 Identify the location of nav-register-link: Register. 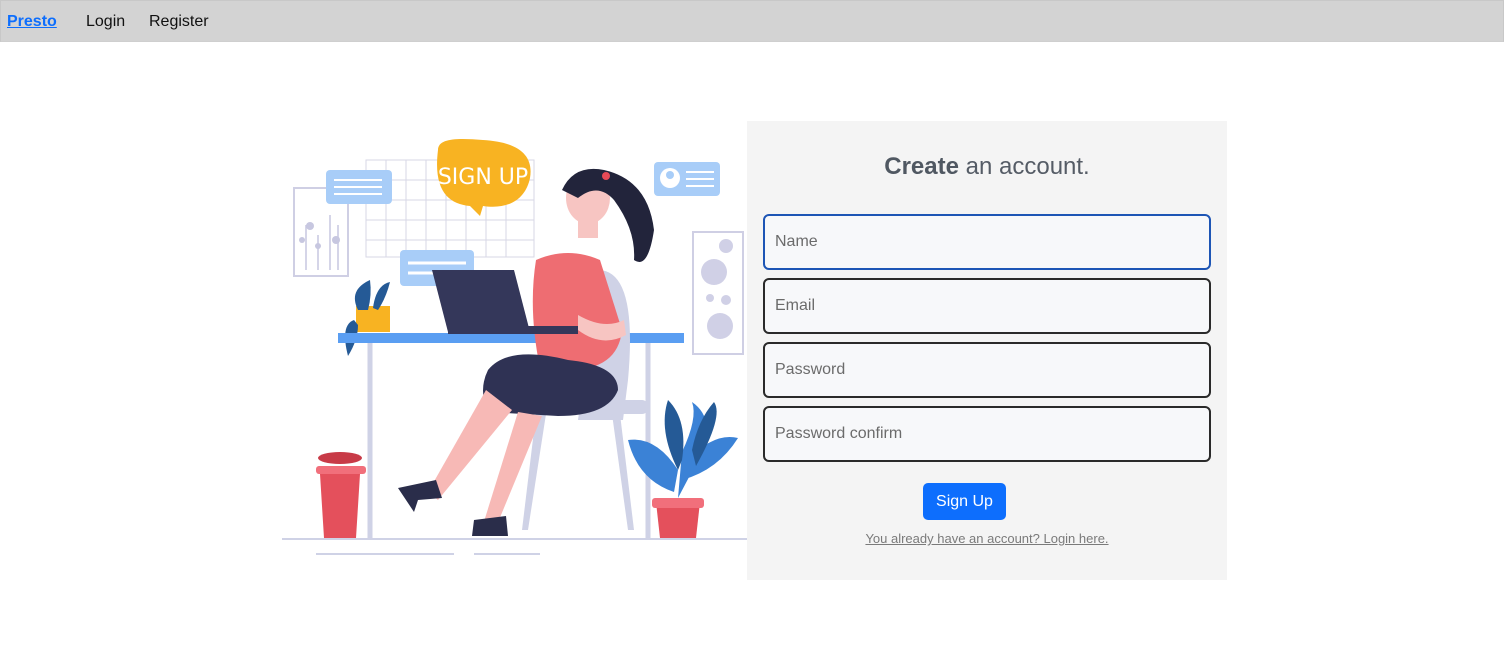
(179, 22).